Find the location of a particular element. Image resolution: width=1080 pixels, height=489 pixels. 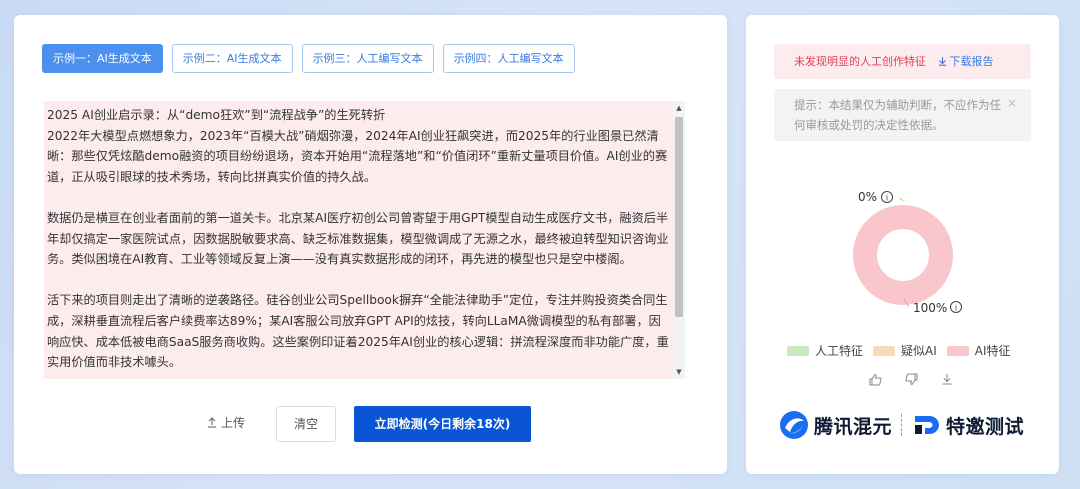

pct-label-100: 100% is located at coordinates (930, 308).